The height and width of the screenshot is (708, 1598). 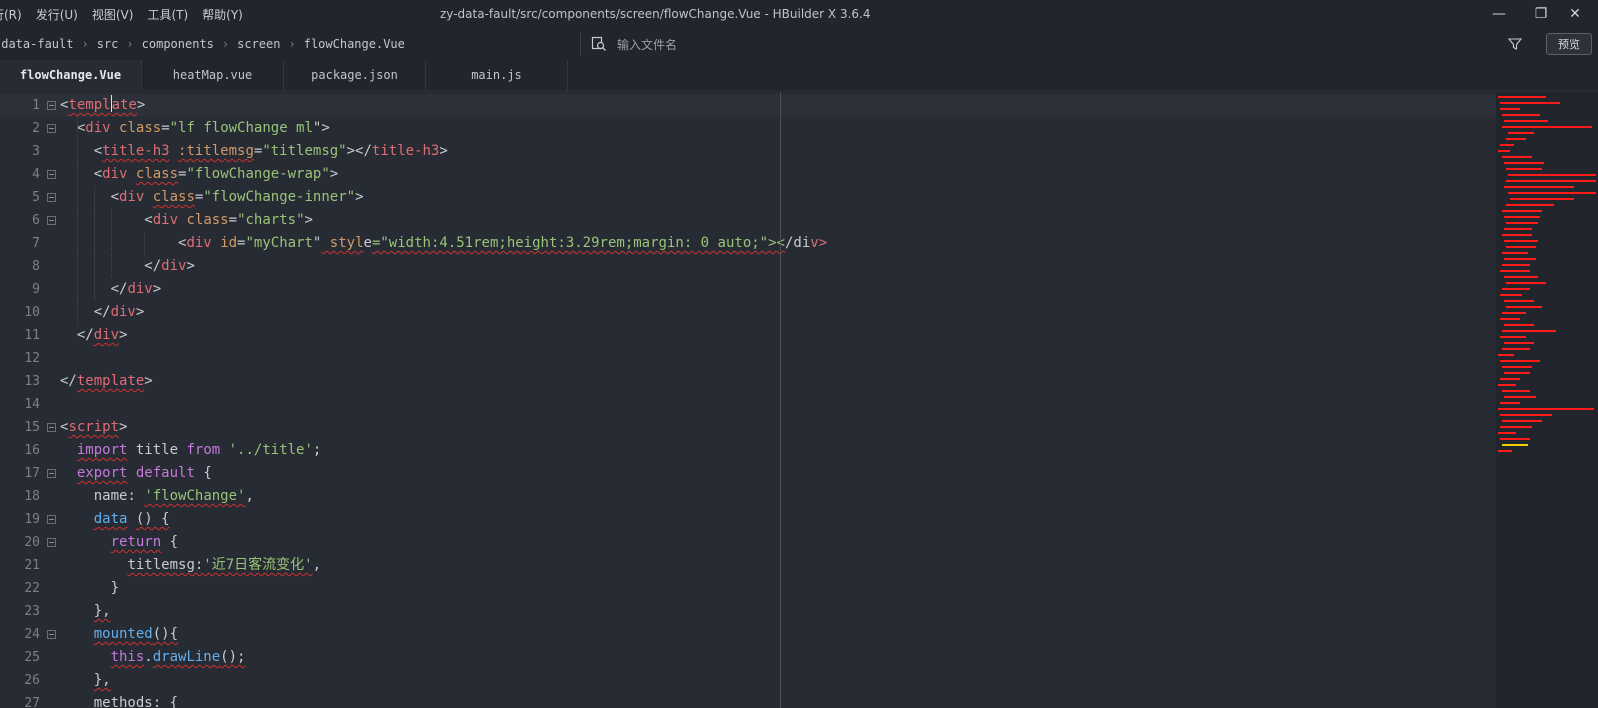 I want to click on breadcrumb-item: flowChange.Vue, so click(x=354, y=44).